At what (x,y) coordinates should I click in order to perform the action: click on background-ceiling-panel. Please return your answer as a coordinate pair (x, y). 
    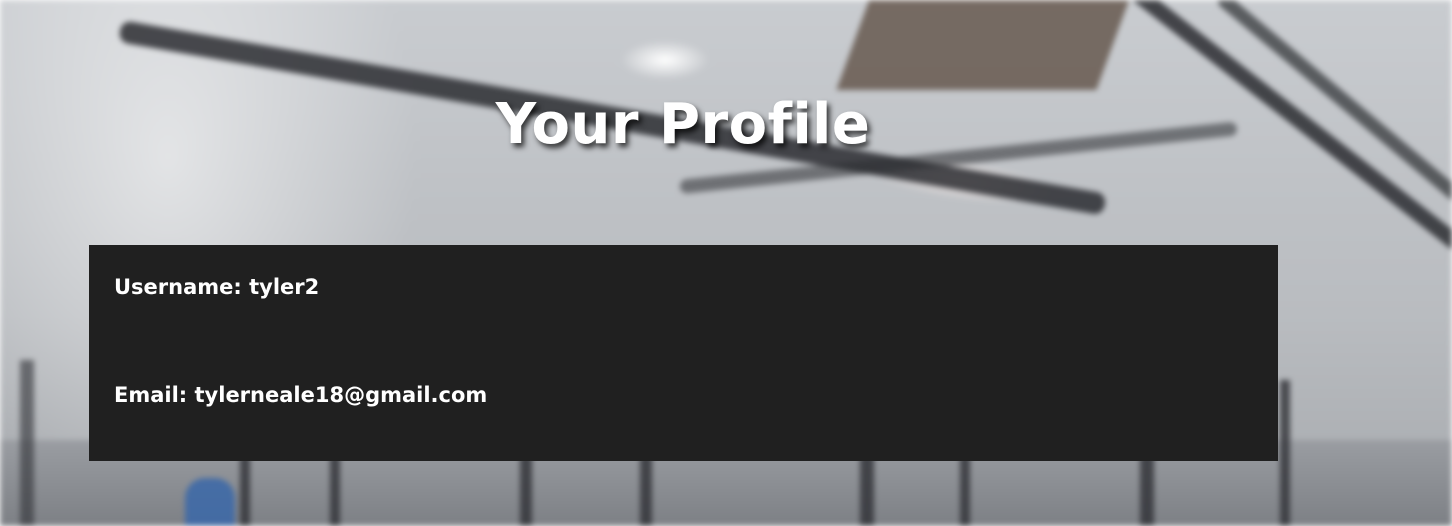
    Looking at the image, I should click on (990, 45).